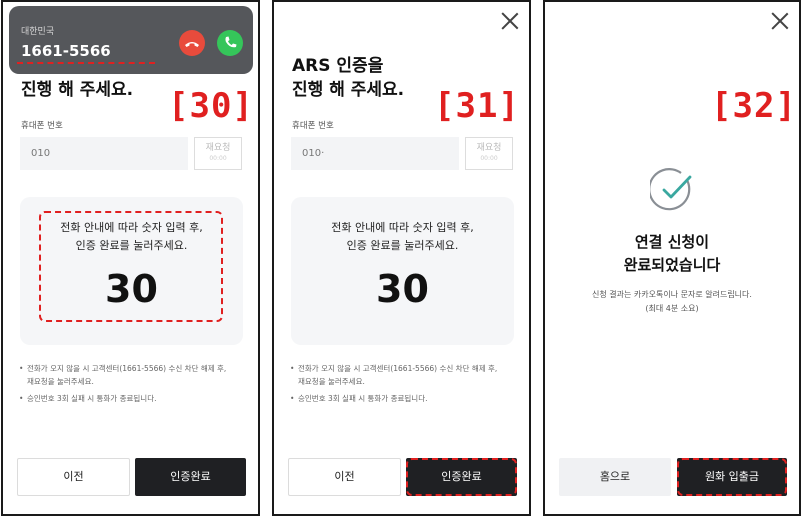 The image size is (802, 516). What do you see at coordinates (131, 40) in the screenshot?
I see `incoming-call-banner: 대한민국 1661-5566` at bounding box center [131, 40].